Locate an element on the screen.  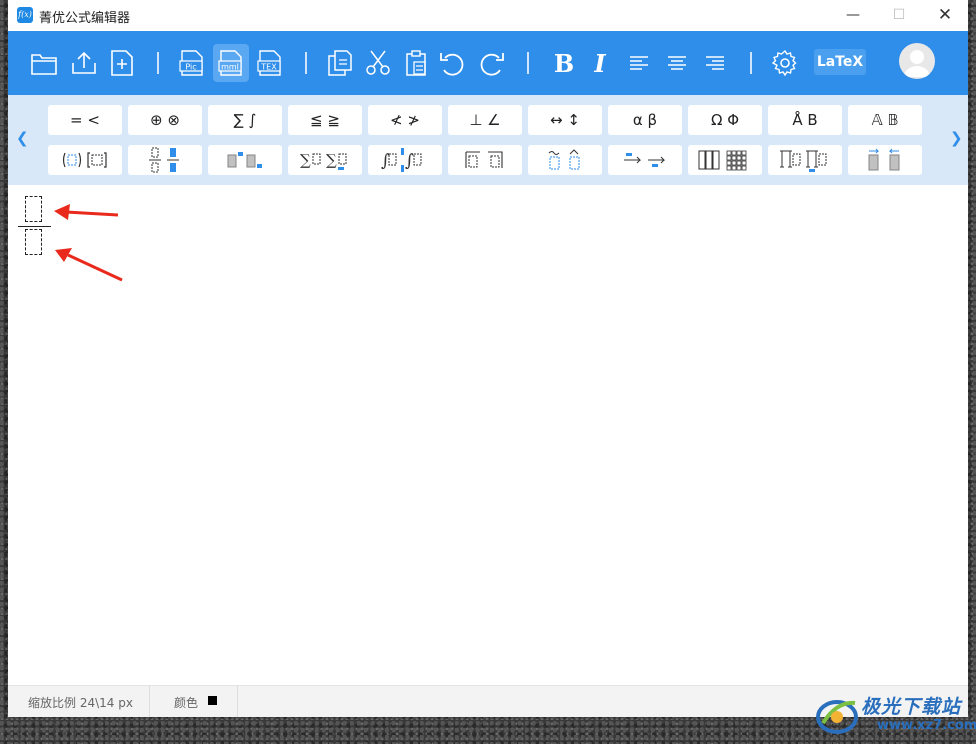
mml-file-icon: mml is located at coordinates (230, 63).